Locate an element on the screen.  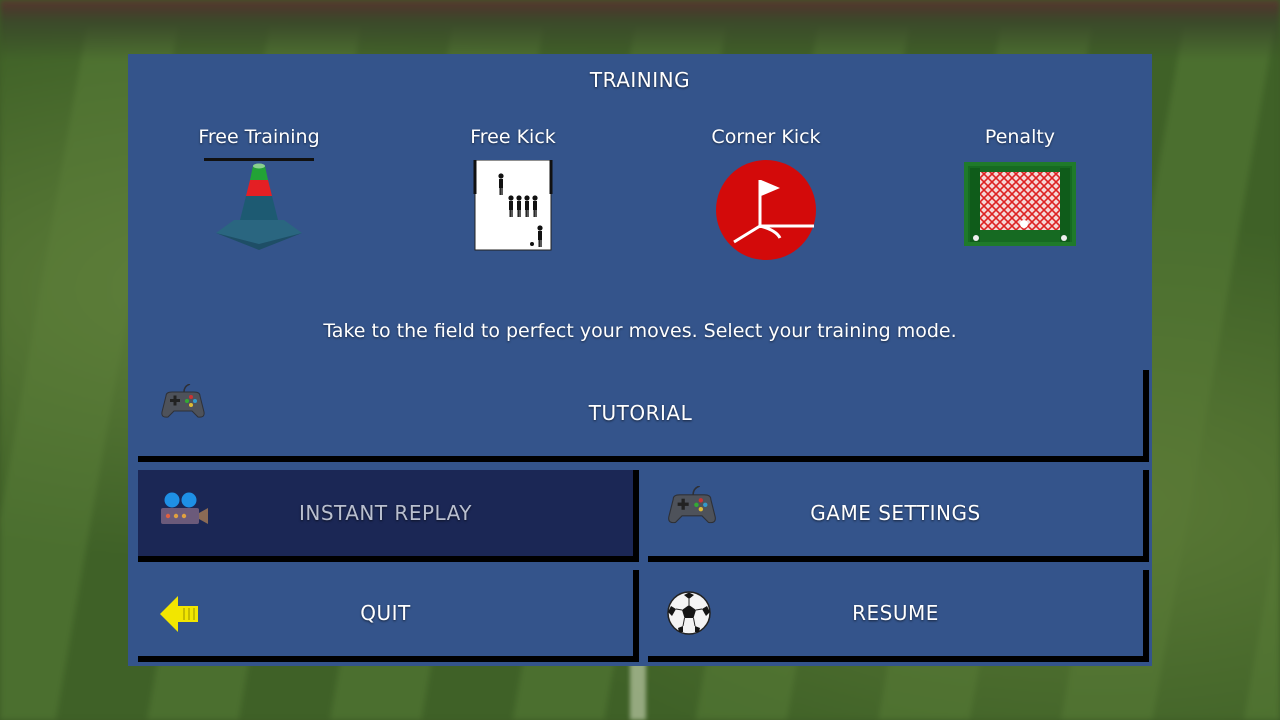
quit-button: QUIT is located at coordinates (388, 616).